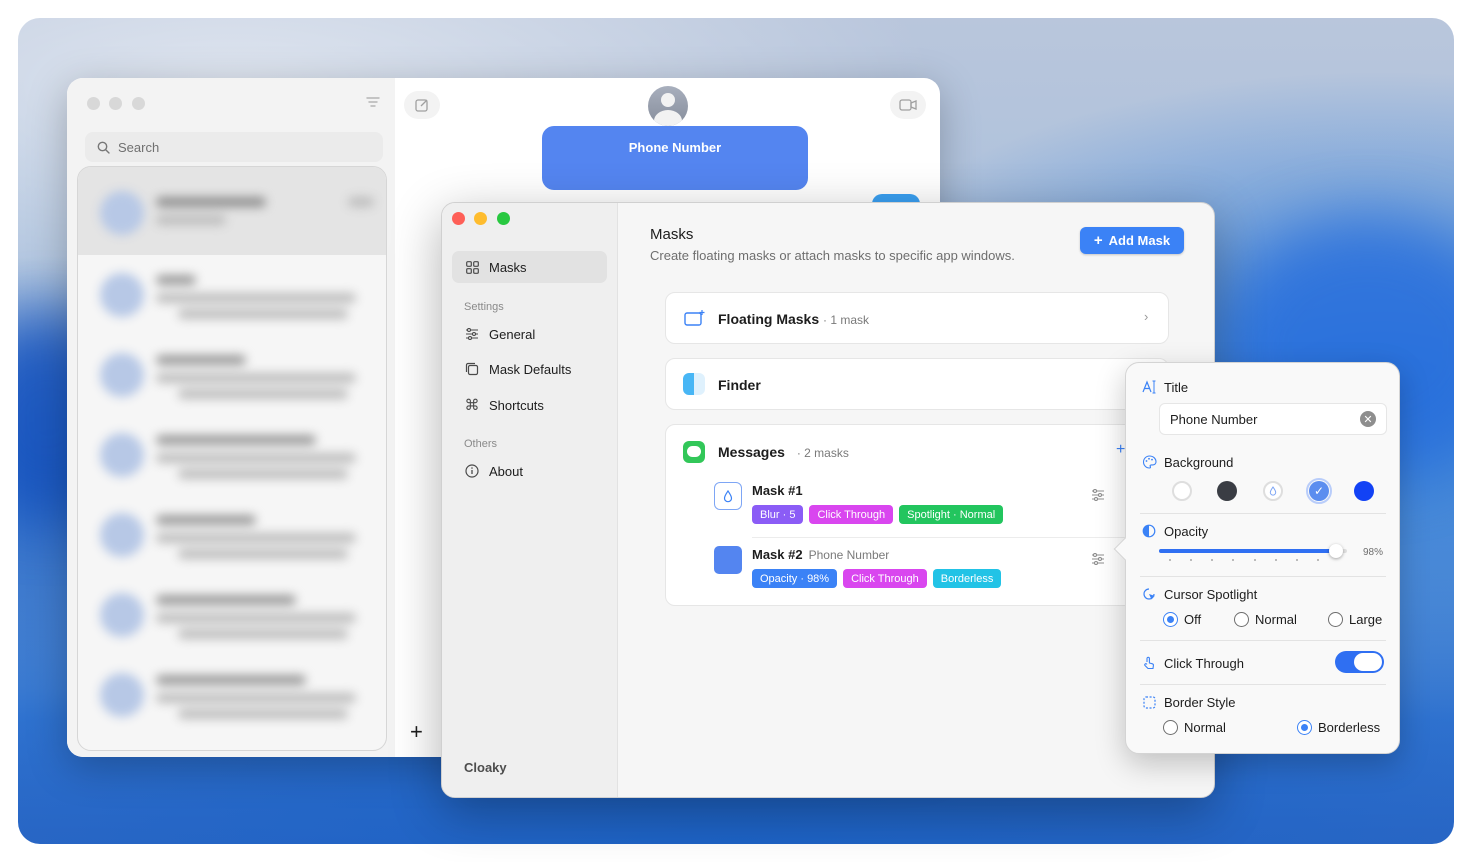 Image resolution: width=1472 pixels, height=862 pixels. I want to click on spotlight-off-radio: Off, so click(1182, 619).